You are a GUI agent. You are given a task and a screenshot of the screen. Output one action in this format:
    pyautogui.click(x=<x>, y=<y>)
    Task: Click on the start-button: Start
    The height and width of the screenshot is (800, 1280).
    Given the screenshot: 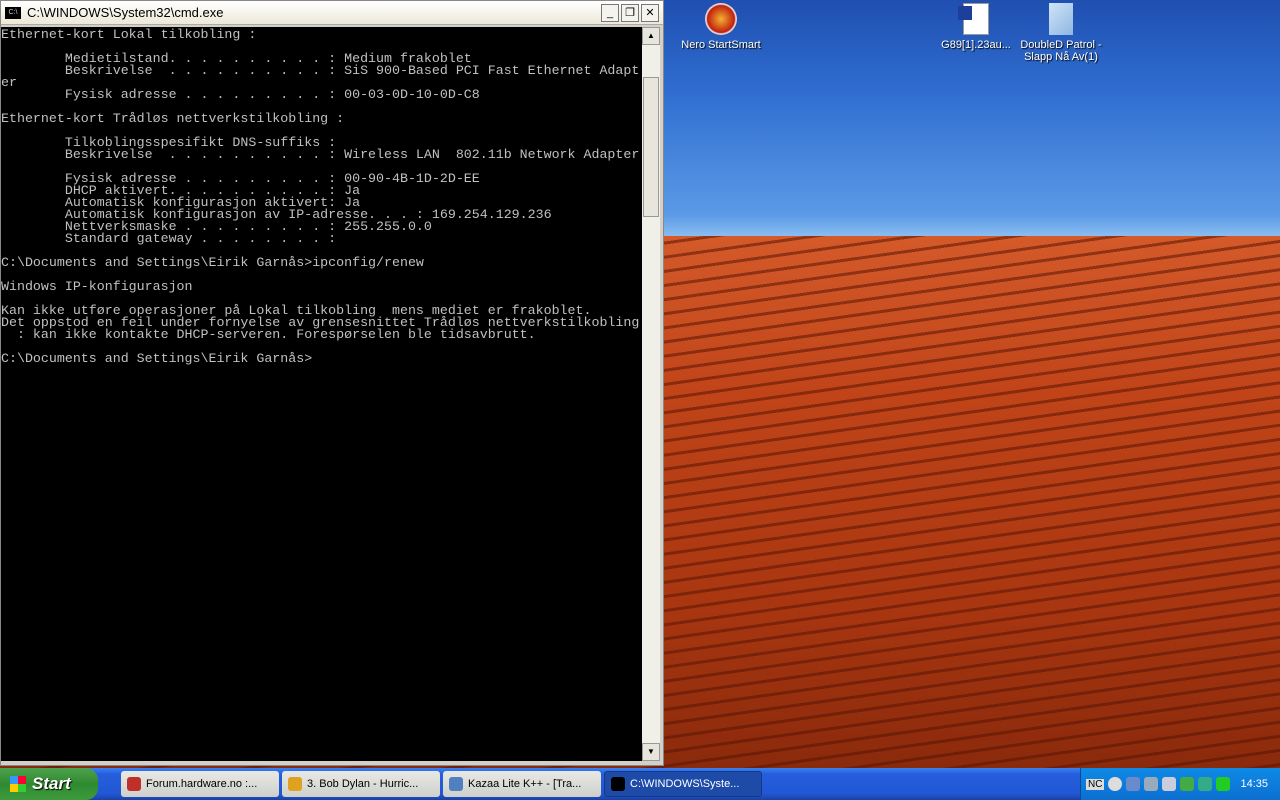 What is the action you would take?
    pyautogui.click(x=49, y=784)
    